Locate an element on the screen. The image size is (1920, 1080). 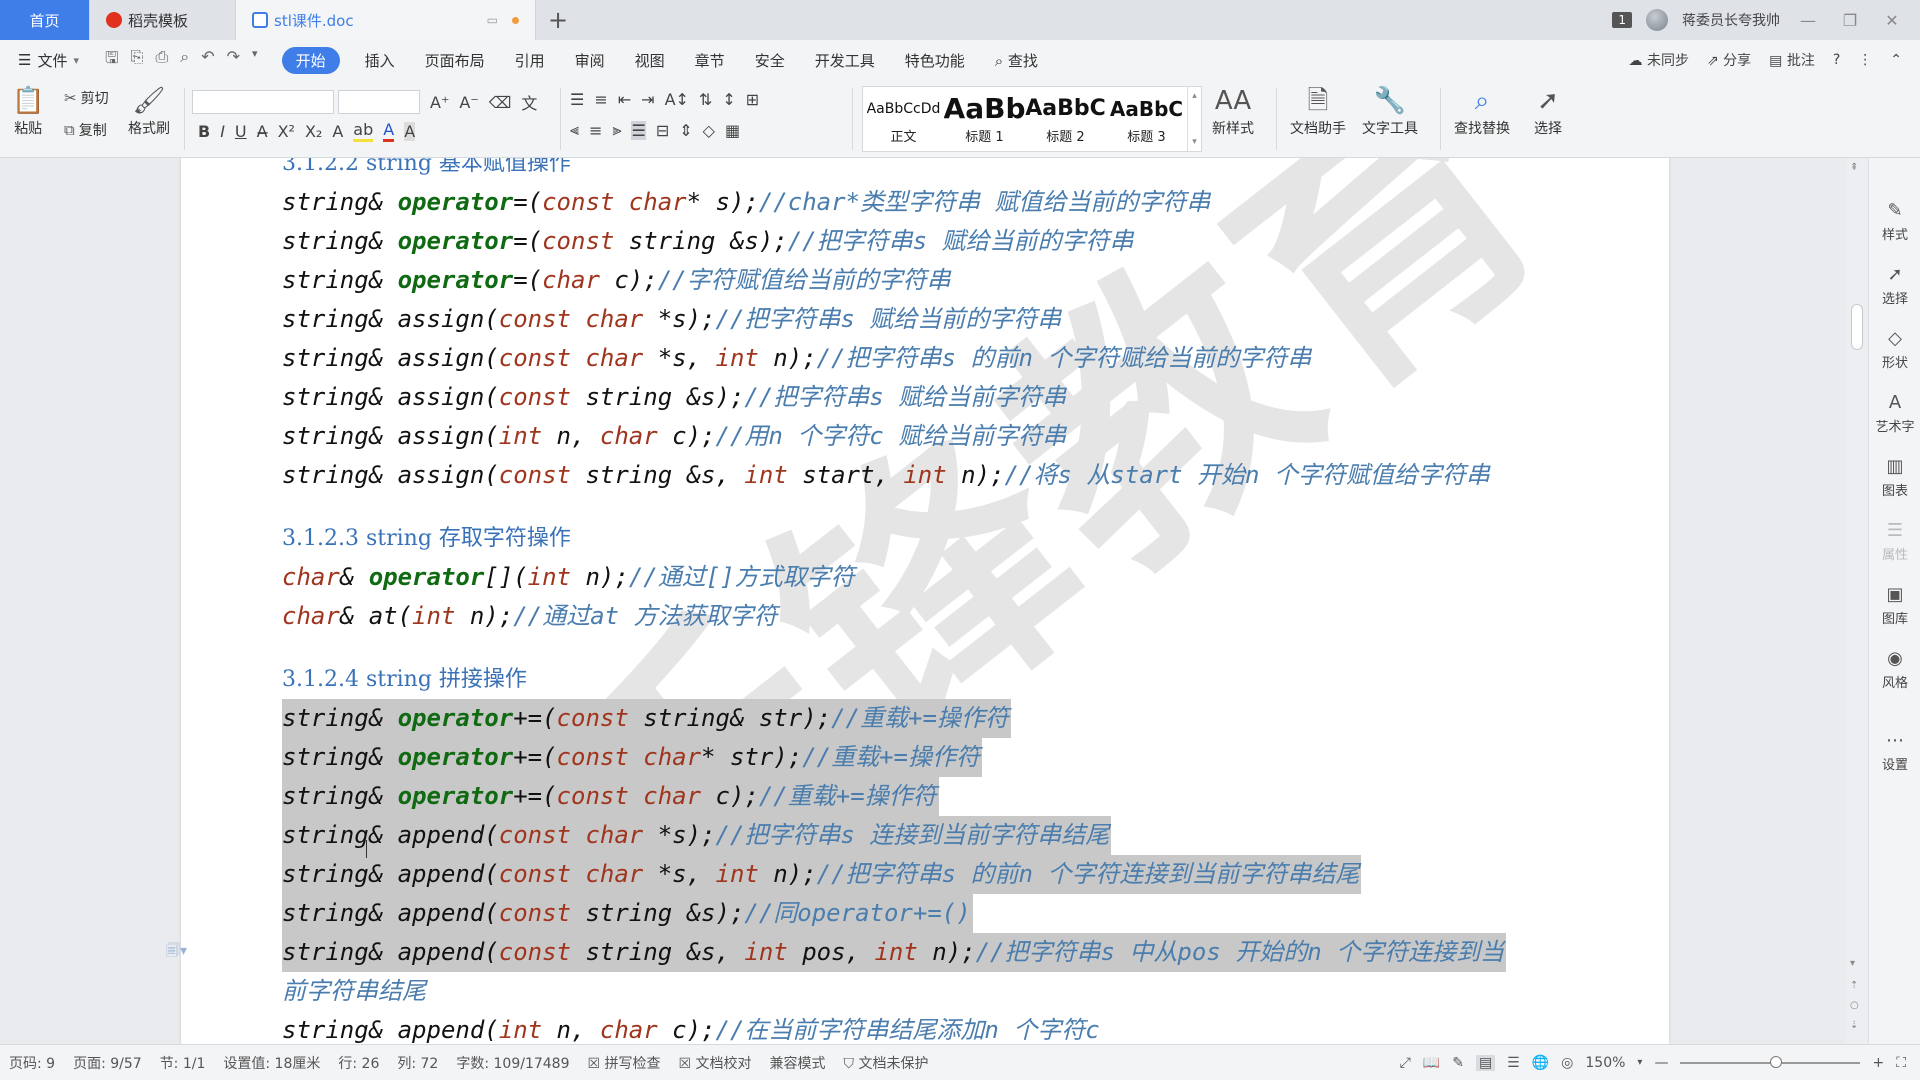
sidebar-item-shape: ◇ 形状 is located at coordinates (1894, 349).